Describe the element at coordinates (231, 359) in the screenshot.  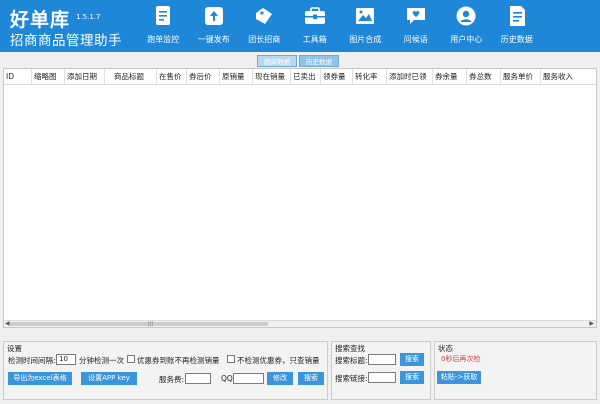
I see `no-coupon-check-checkbox` at that location.